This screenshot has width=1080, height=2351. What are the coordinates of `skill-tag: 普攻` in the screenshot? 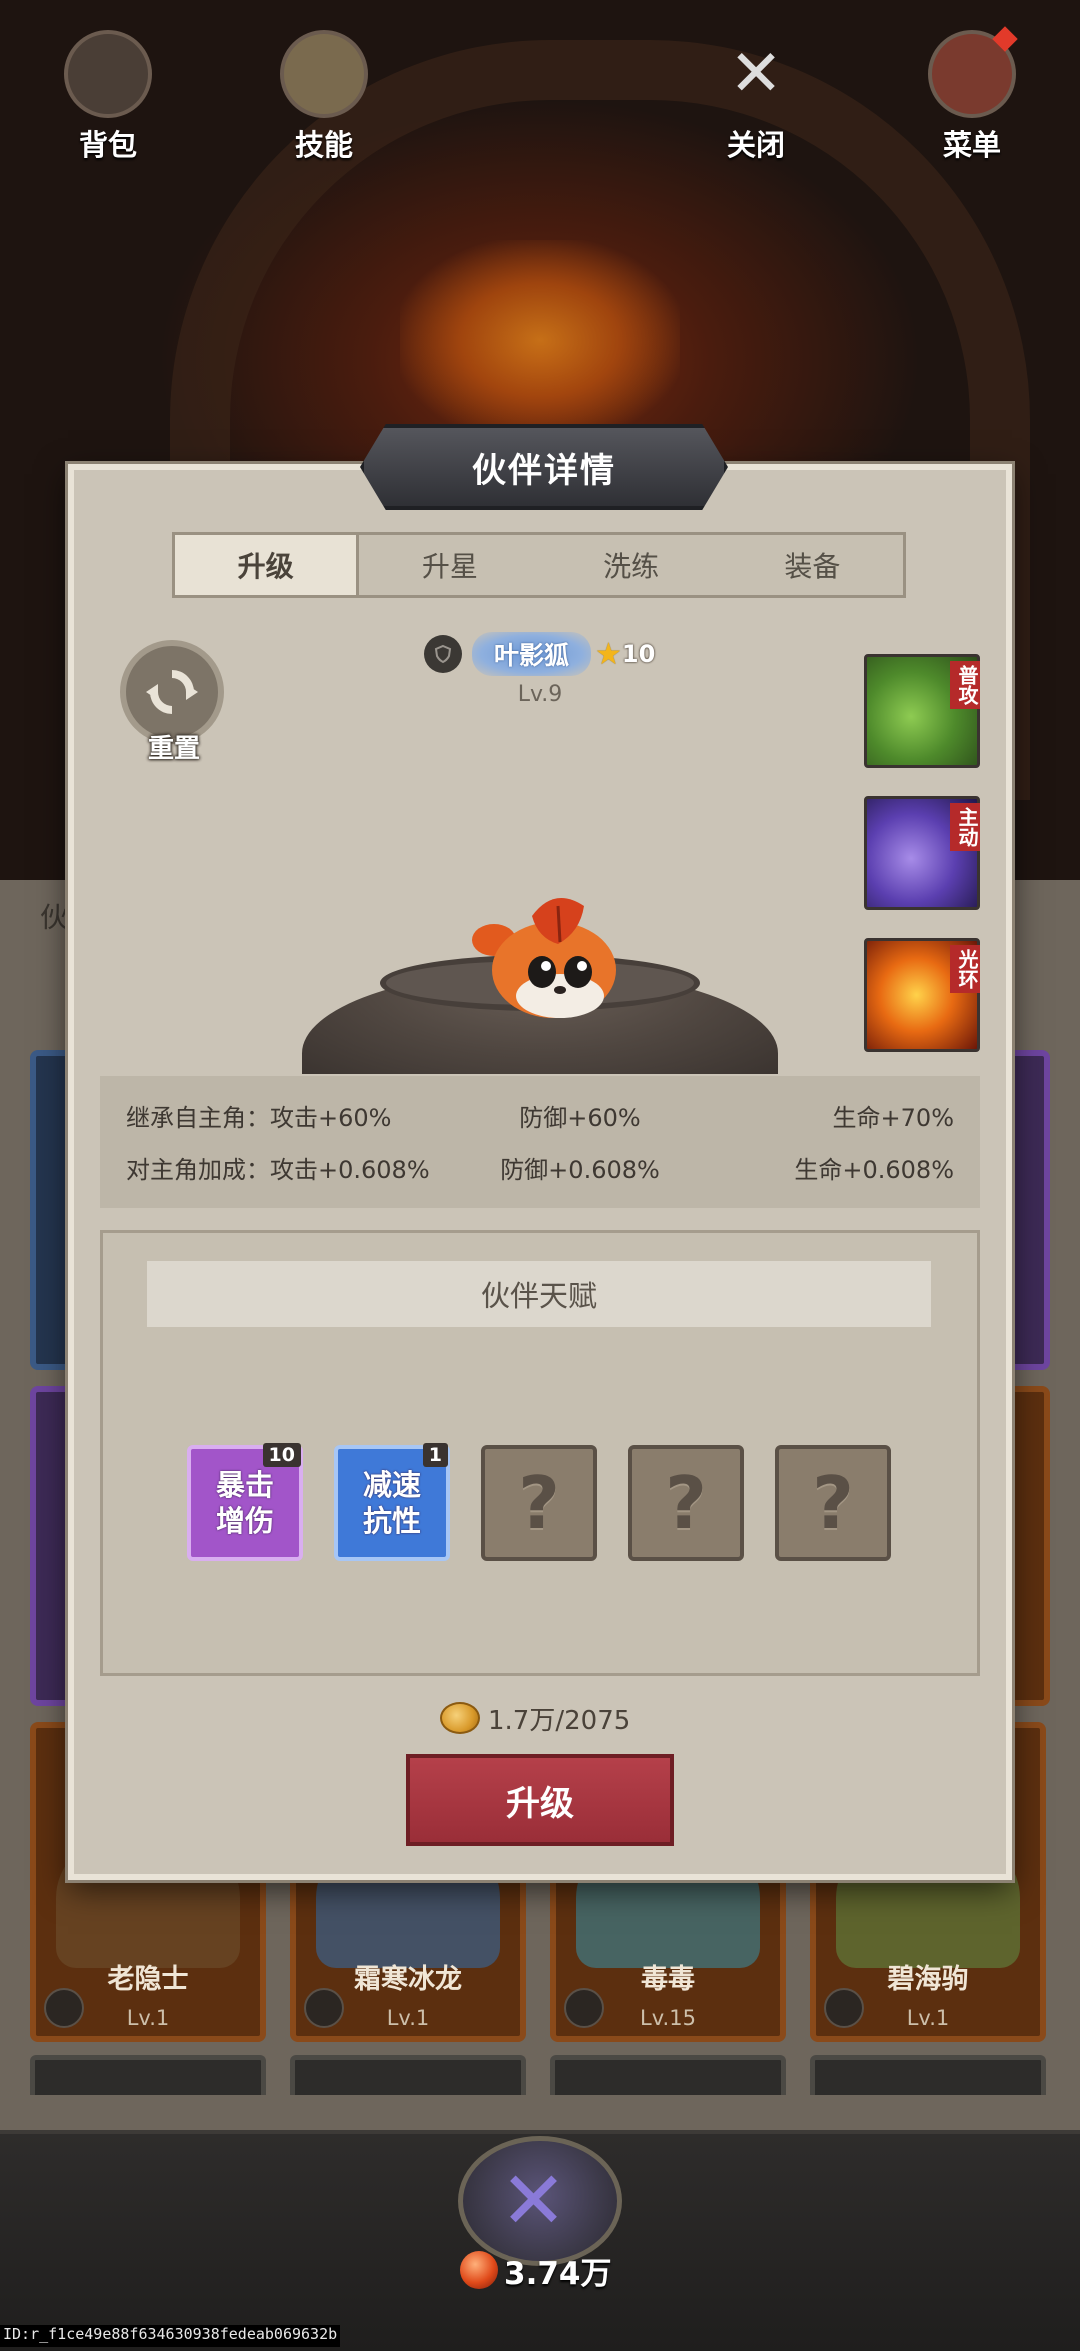 It's located at (965, 685).